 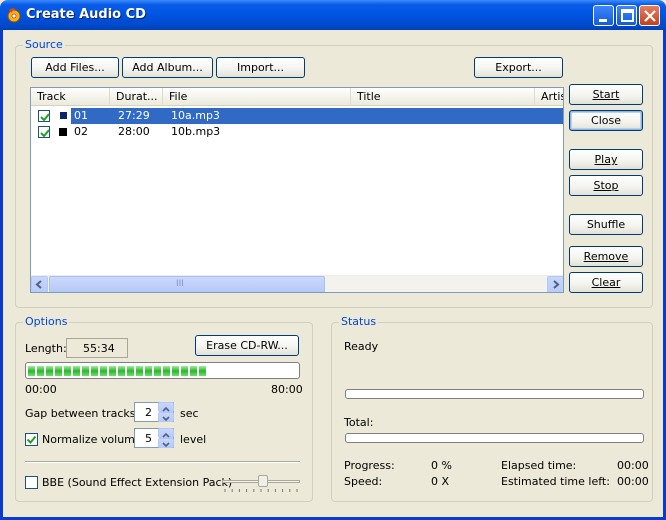 I want to click on capacity-scale-start: 00:00, so click(x=41, y=389).